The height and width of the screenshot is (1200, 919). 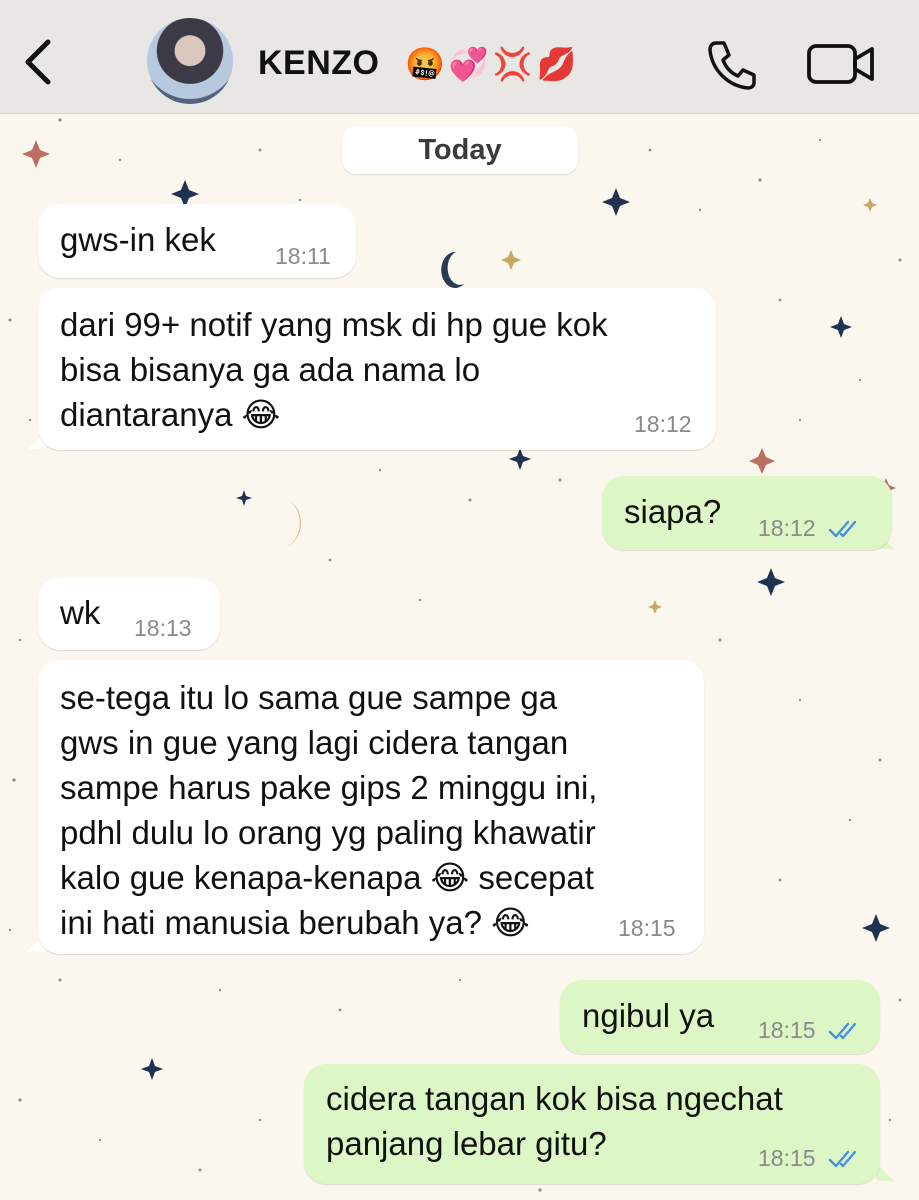 I want to click on emoji: 💢, so click(x=512, y=64).